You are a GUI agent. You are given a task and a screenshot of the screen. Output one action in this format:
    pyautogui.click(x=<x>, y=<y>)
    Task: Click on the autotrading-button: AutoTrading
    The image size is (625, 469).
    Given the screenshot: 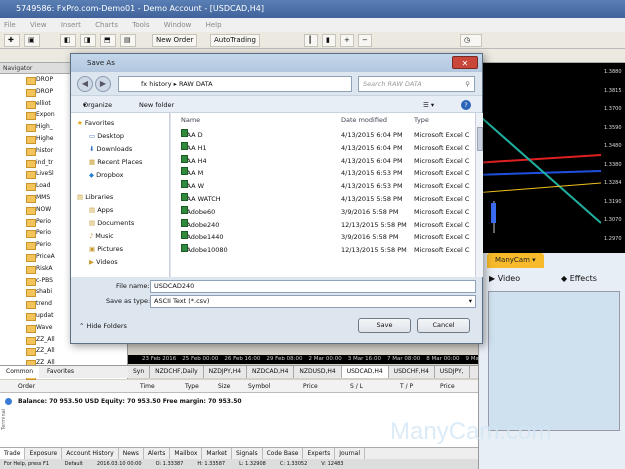 What is the action you would take?
    pyautogui.click(x=235, y=40)
    